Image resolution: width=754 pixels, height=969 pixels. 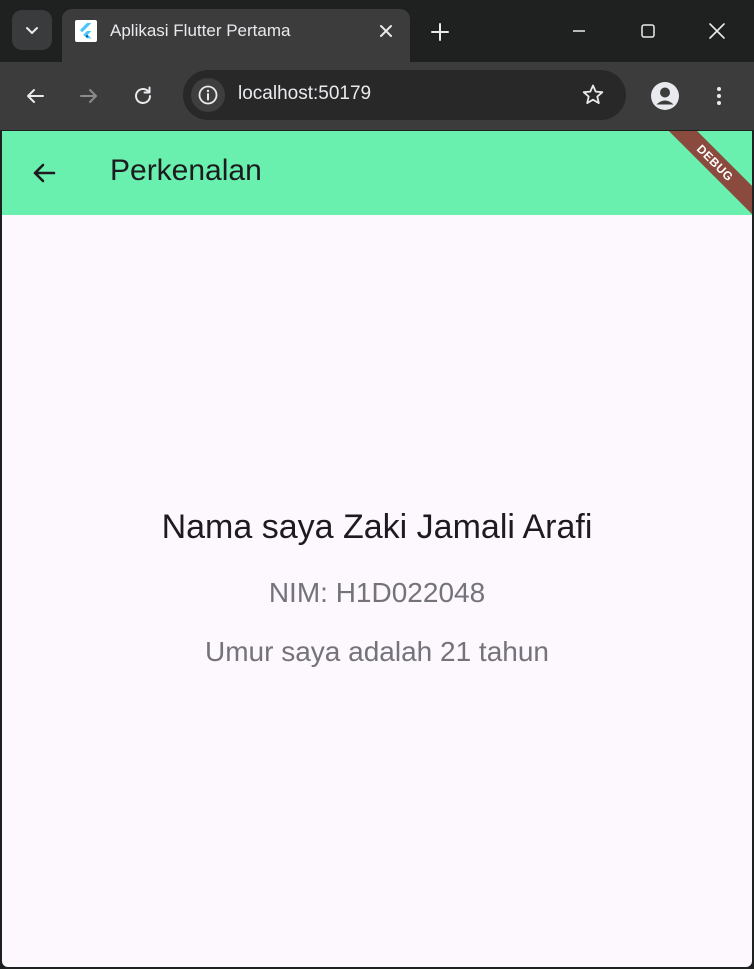 I want to click on reload-icon, so click(x=143, y=95).